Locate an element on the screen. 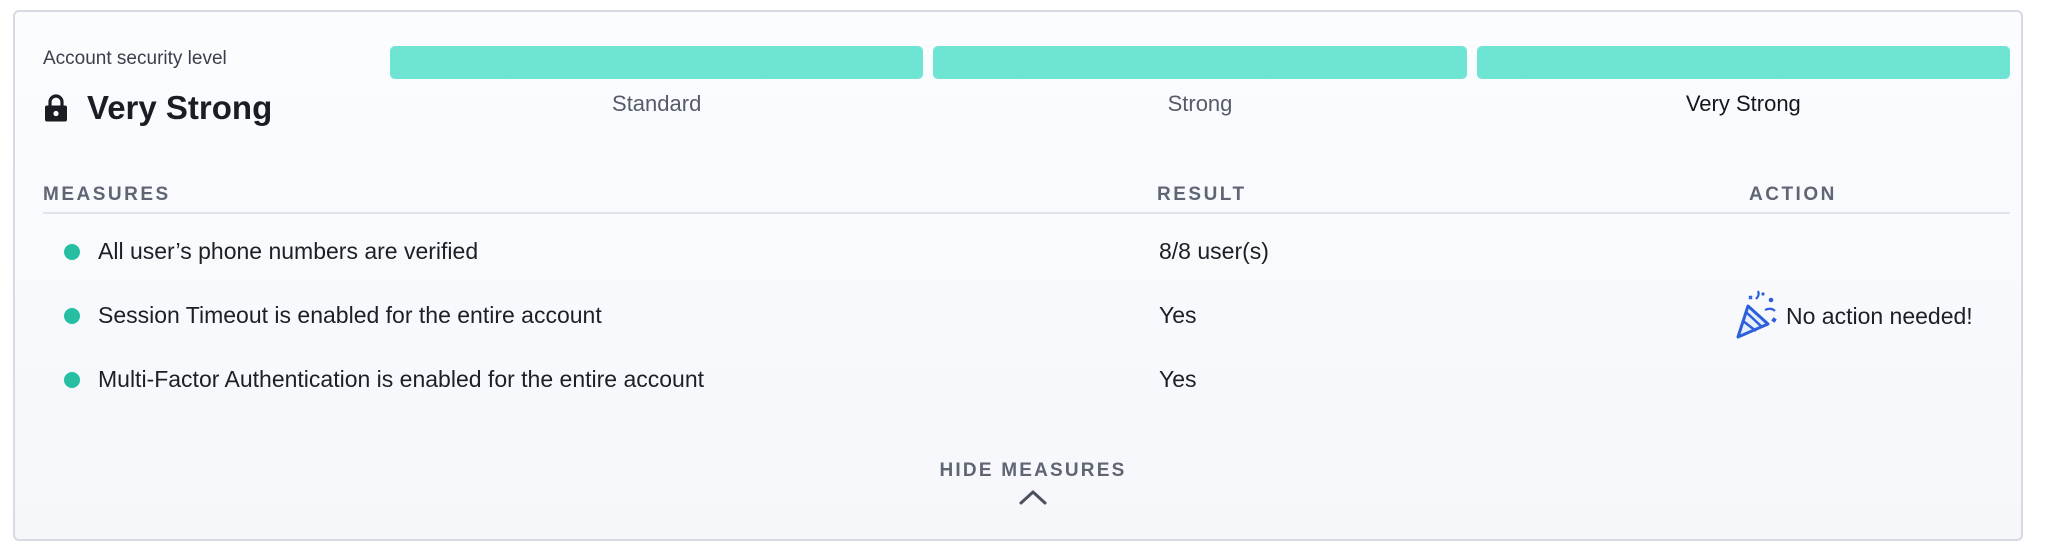 The height and width of the screenshot is (552, 2048). security-level-meter: Standard Strong Very Strong is located at coordinates (1200, 81).